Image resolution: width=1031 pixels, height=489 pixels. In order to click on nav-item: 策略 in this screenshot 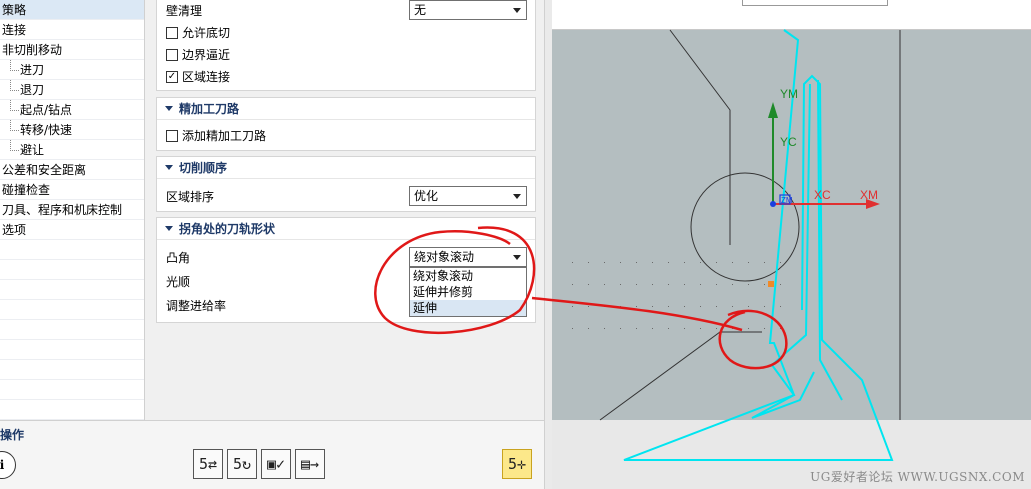, I will do `click(72, 10)`.